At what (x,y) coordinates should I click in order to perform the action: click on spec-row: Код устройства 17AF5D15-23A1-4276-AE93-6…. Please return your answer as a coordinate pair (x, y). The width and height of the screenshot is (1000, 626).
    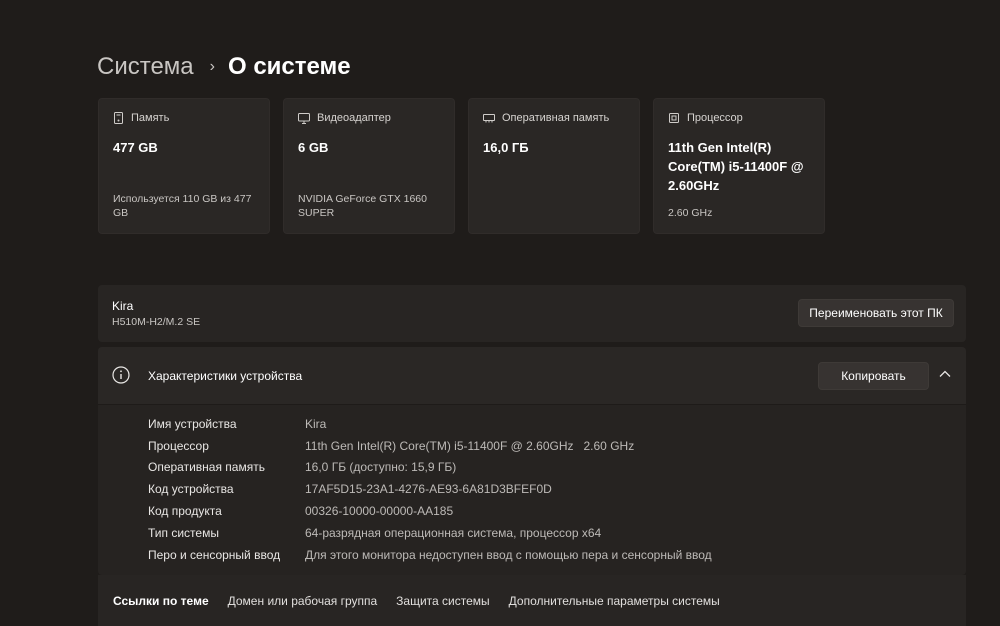
    Looking at the image, I should click on (430, 489).